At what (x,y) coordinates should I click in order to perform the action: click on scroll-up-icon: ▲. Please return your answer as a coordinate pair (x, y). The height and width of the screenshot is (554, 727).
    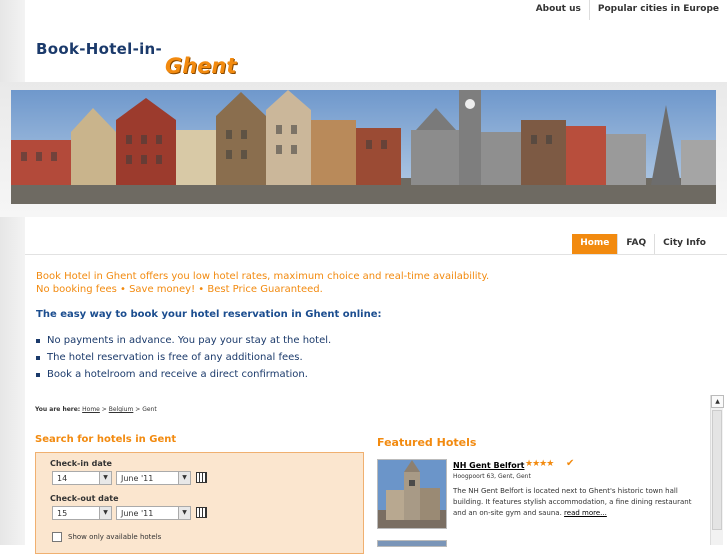
    Looking at the image, I should click on (717, 401).